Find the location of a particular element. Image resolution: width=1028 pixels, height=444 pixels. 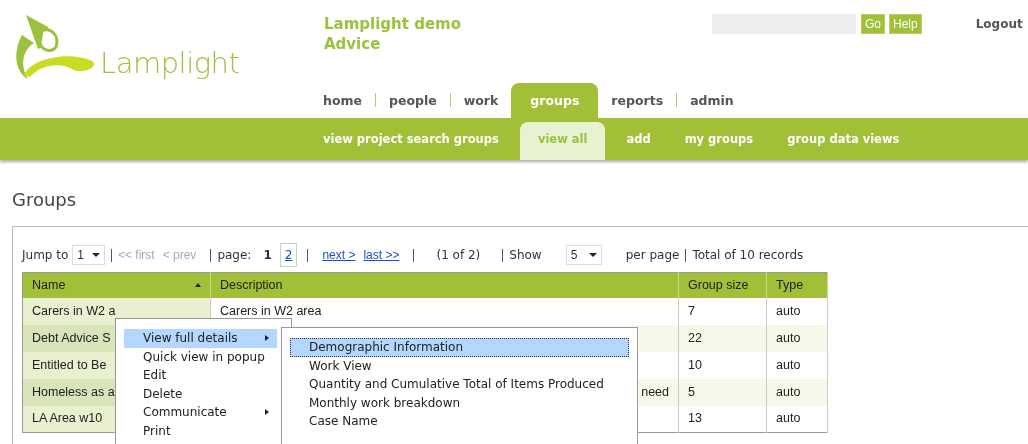

page-link: 2 is located at coordinates (288, 255).